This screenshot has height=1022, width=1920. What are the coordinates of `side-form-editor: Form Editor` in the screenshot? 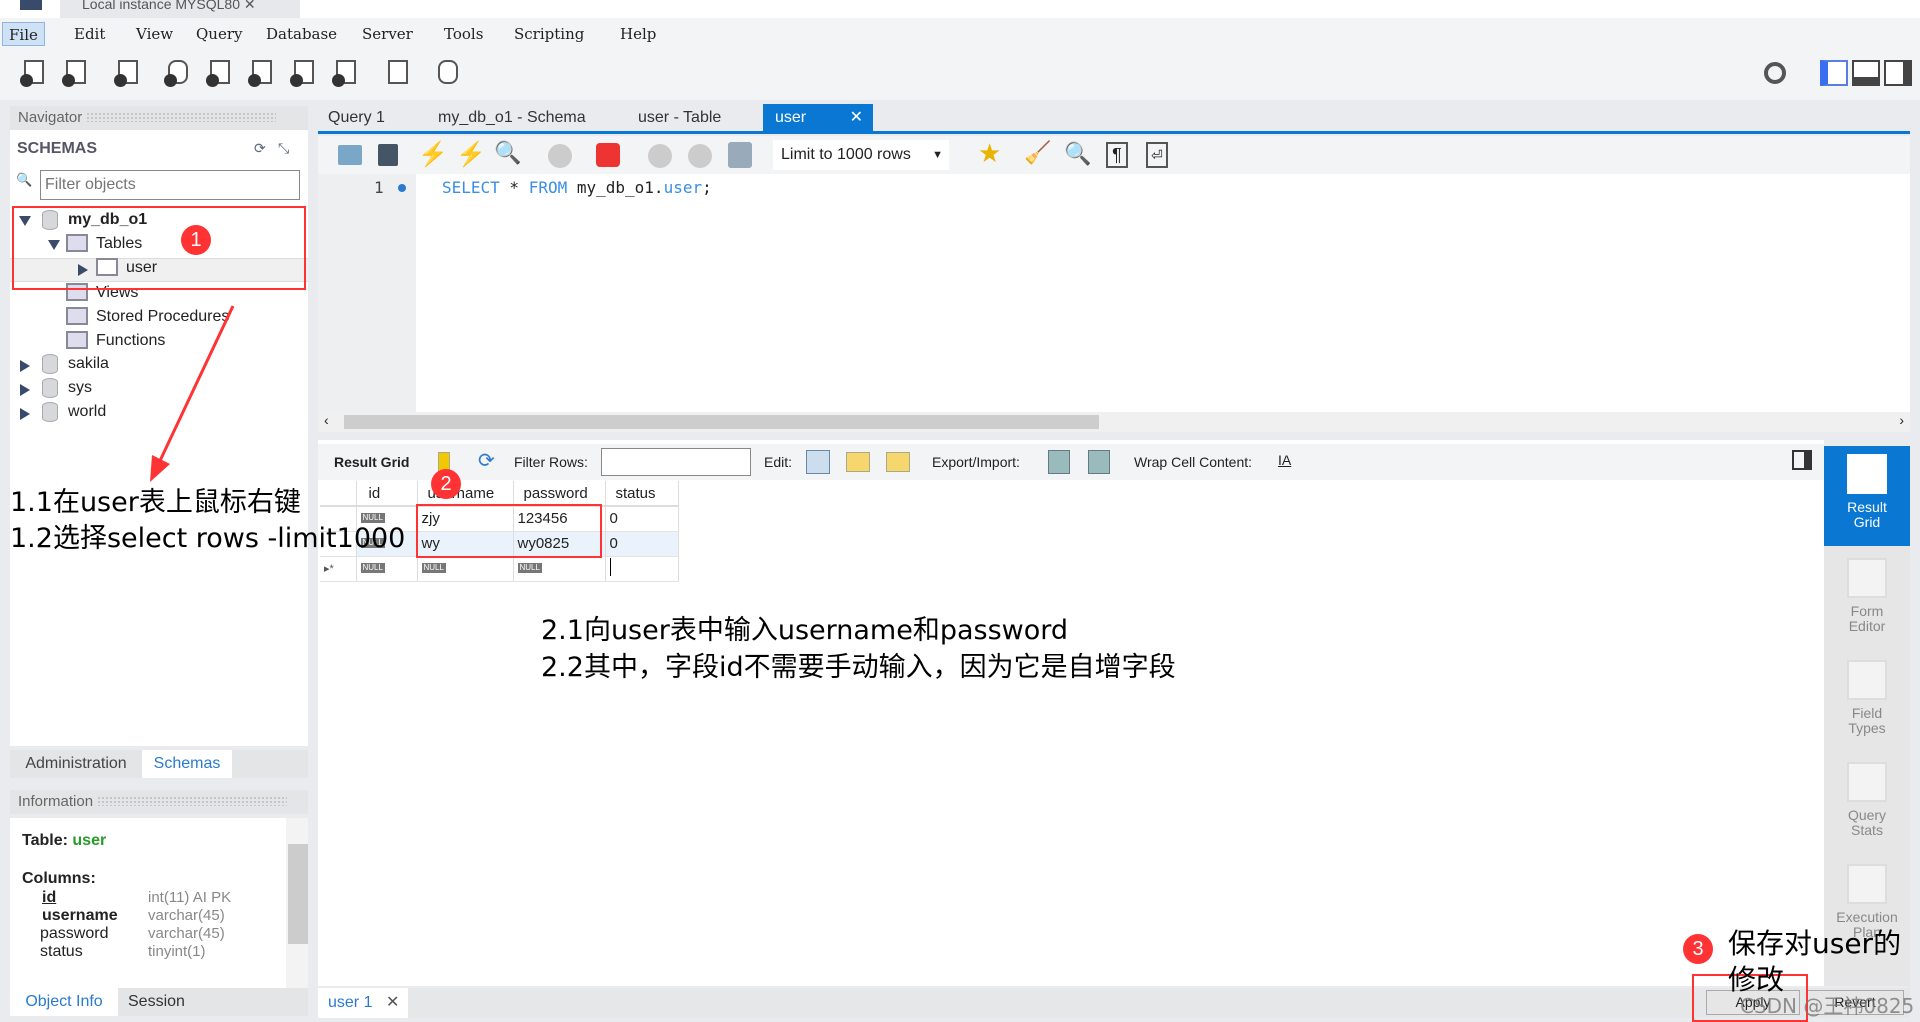 It's located at (1867, 592).